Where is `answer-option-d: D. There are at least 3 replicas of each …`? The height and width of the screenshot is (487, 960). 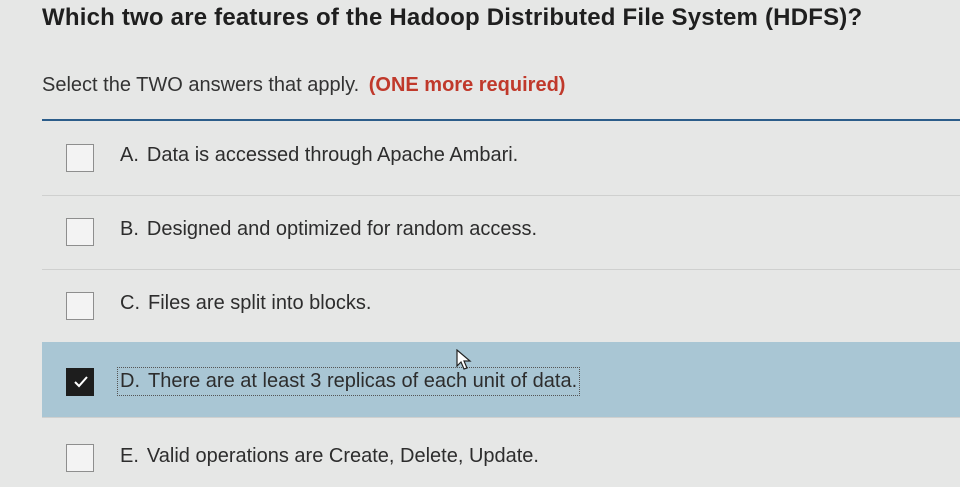 answer-option-d: D. There are at least 3 replicas of each … is located at coordinates (501, 380).